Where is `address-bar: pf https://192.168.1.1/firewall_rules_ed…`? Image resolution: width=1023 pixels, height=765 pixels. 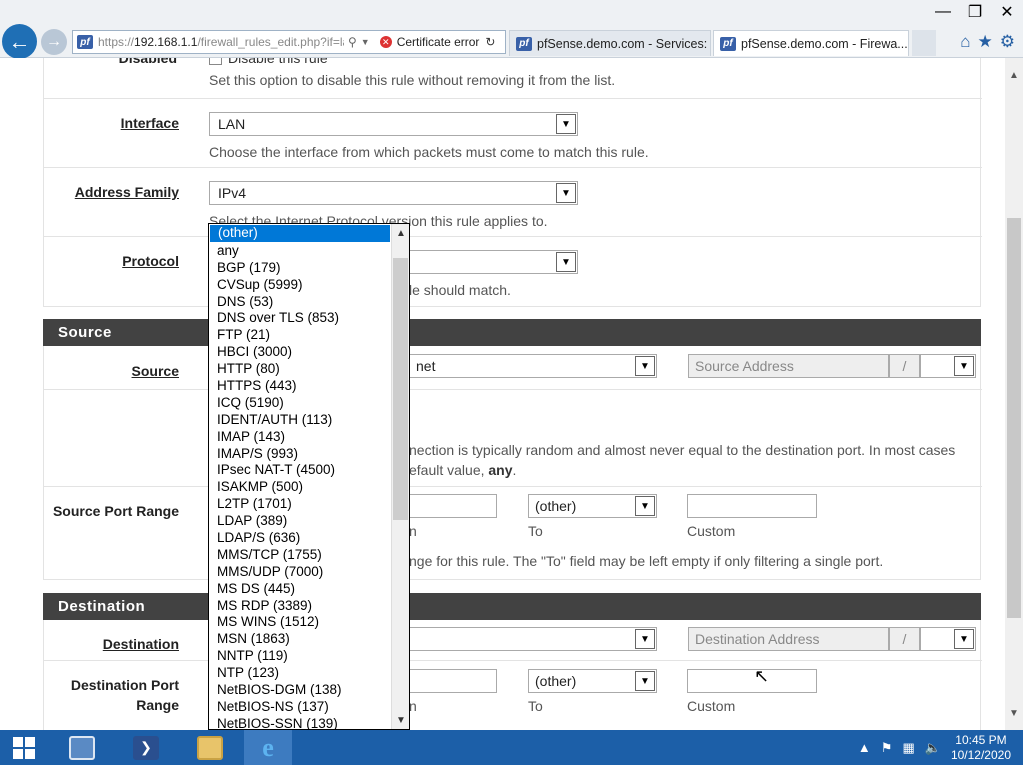 address-bar: pf https://192.168.1.1/firewall_rules_ed… is located at coordinates (289, 42).